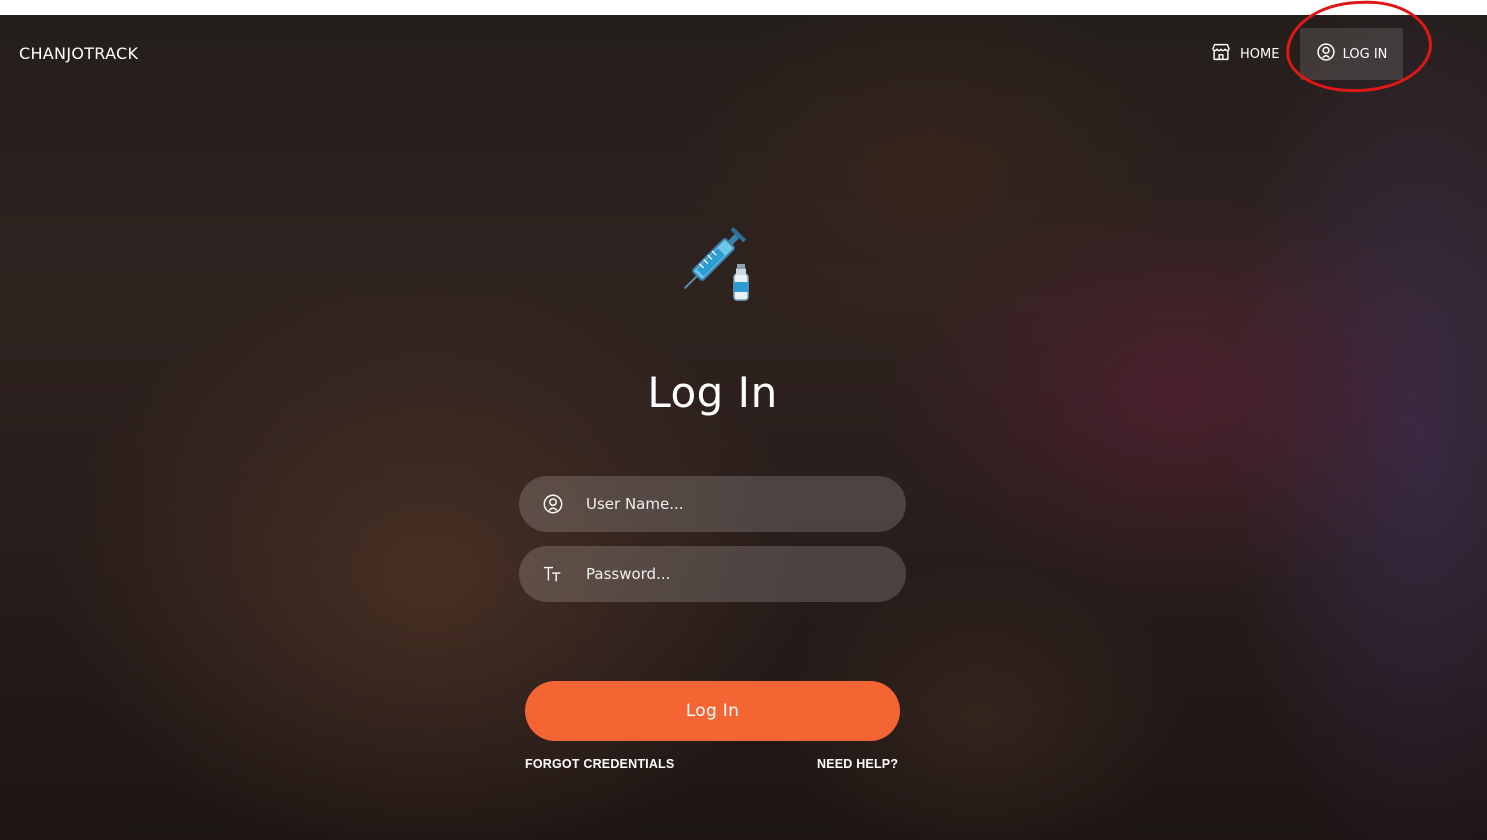 Image resolution: width=1487 pixels, height=840 pixels. I want to click on login-submit-button: Log In, so click(712, 711).